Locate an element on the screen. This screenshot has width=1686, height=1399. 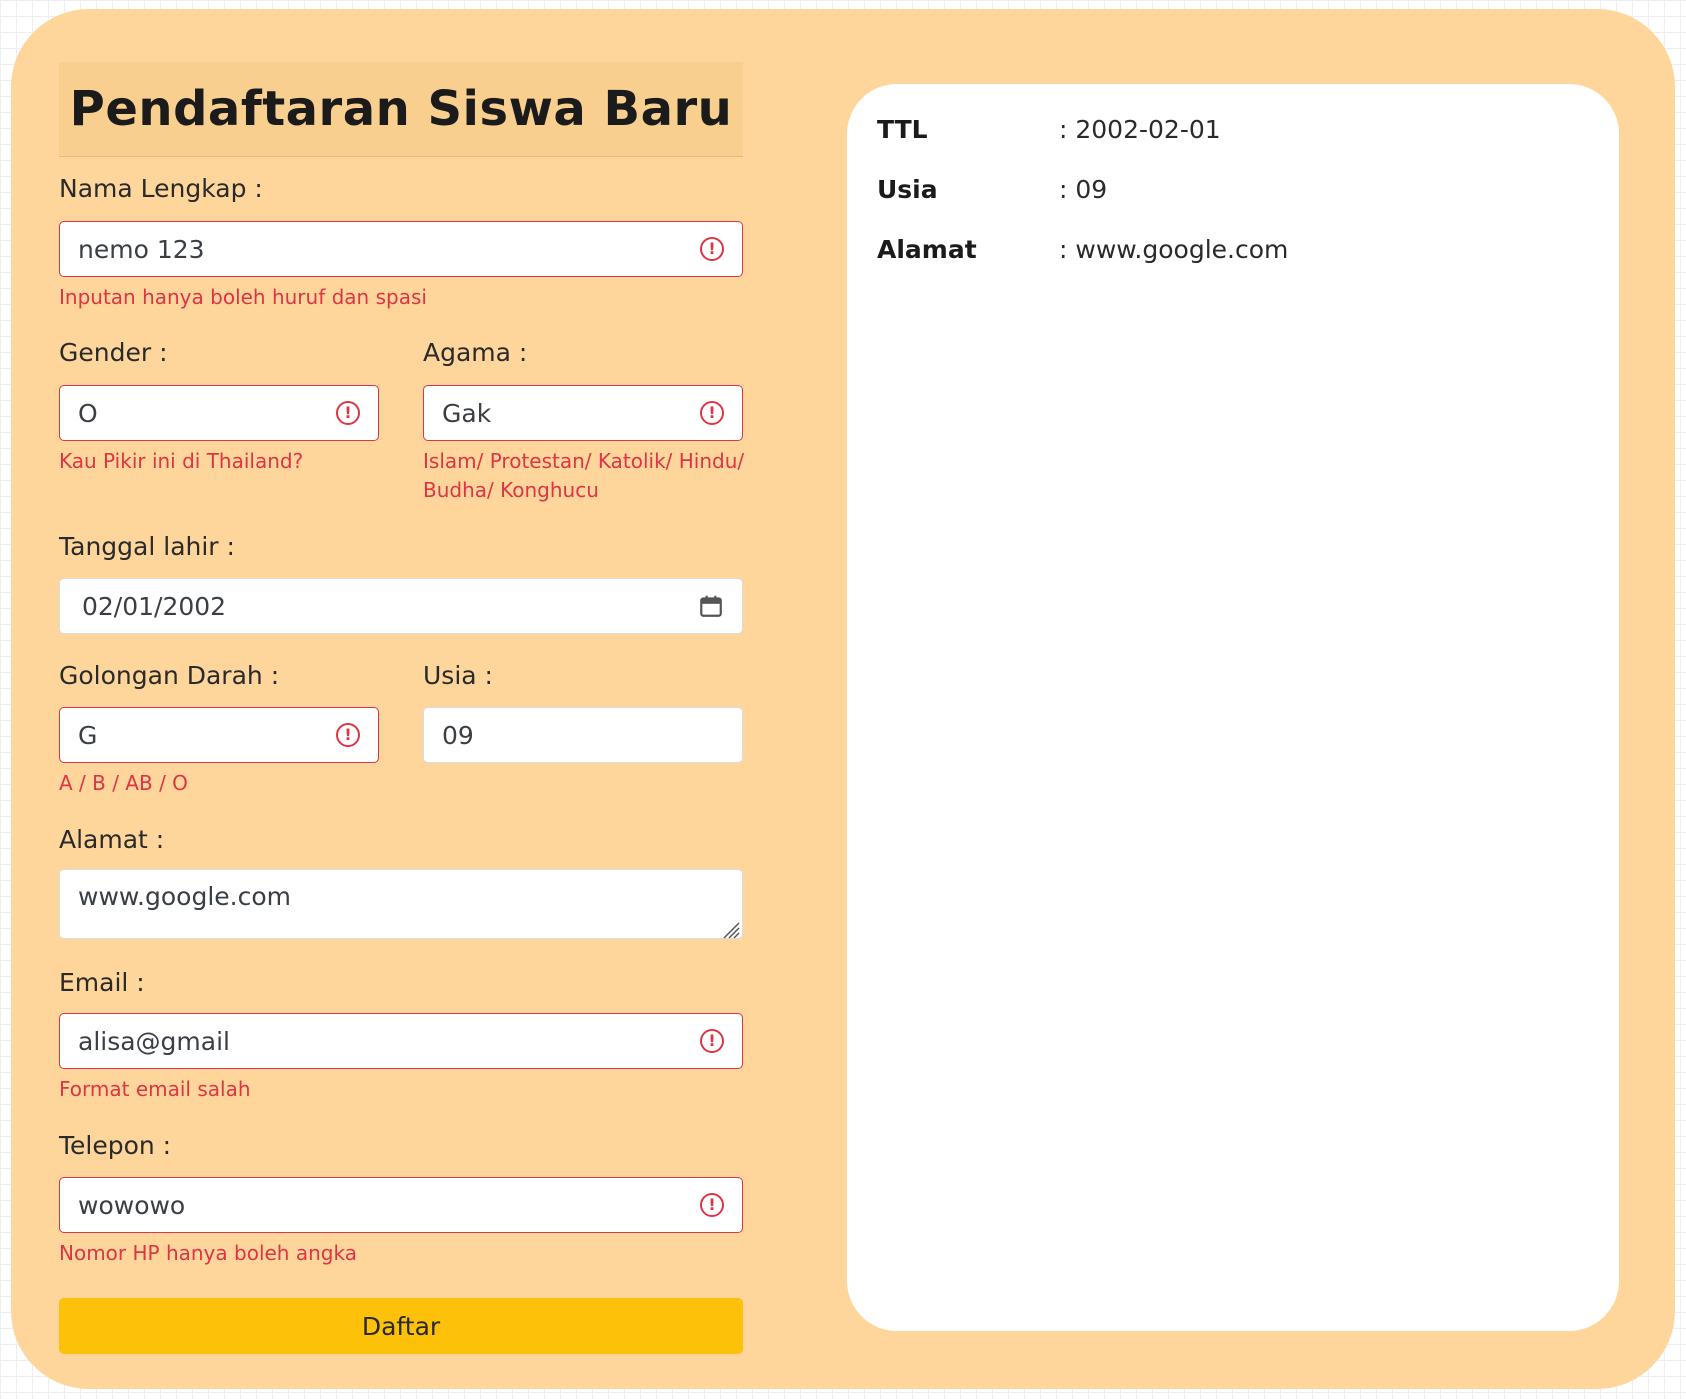
telepon-error: Nomor HP hanya boleh angka is located at coordinates (208, 1253).